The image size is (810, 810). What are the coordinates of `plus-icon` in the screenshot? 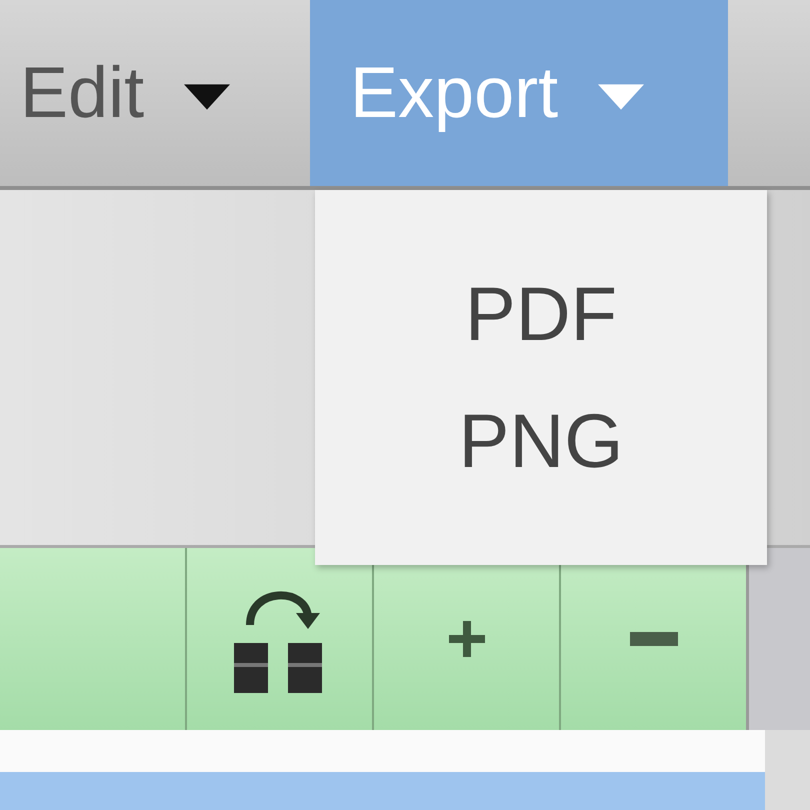 It's located at (466, 639).